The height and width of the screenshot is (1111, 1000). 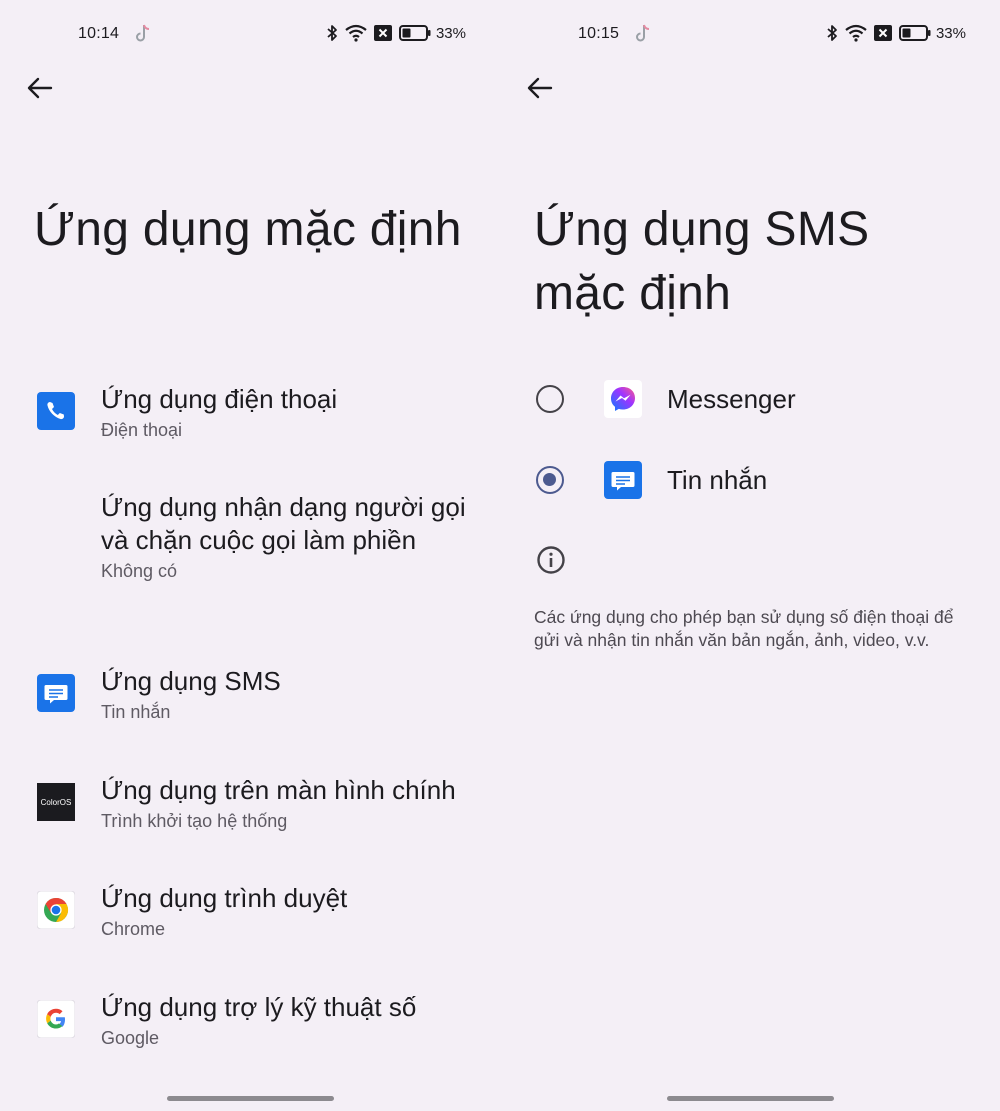 I want to click on phone-app-setting: Ứng dụng điện thoại Điện thoại, so click(x=250, y=418).